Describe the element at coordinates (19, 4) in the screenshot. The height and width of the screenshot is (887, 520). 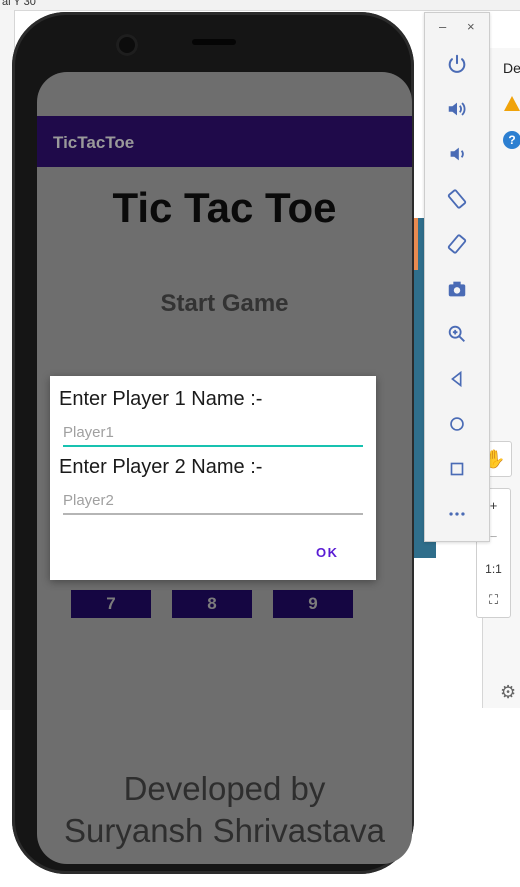
I see `ide-top-fragment: al Y 30` at that location.